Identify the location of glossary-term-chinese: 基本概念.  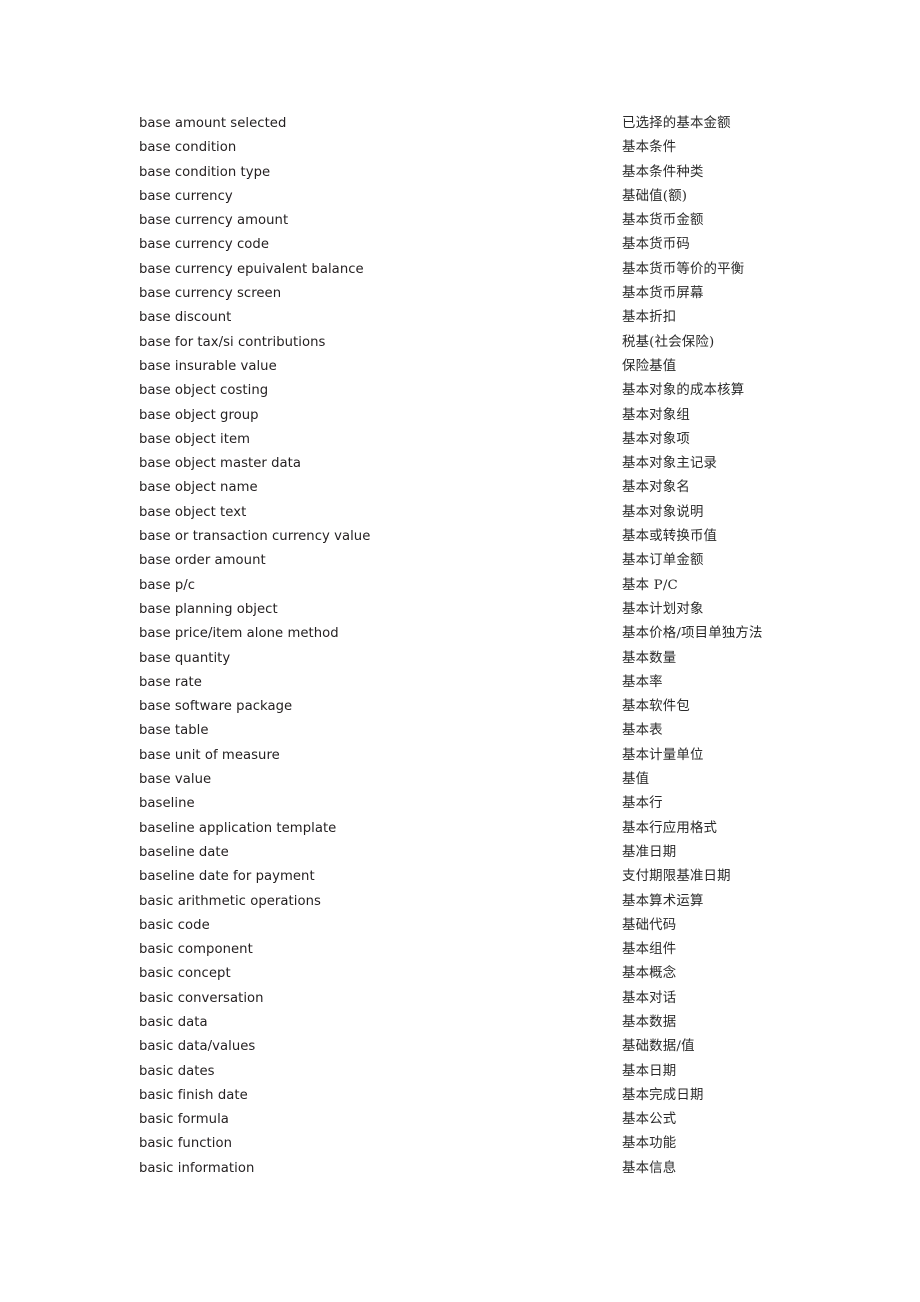
(649, 974).